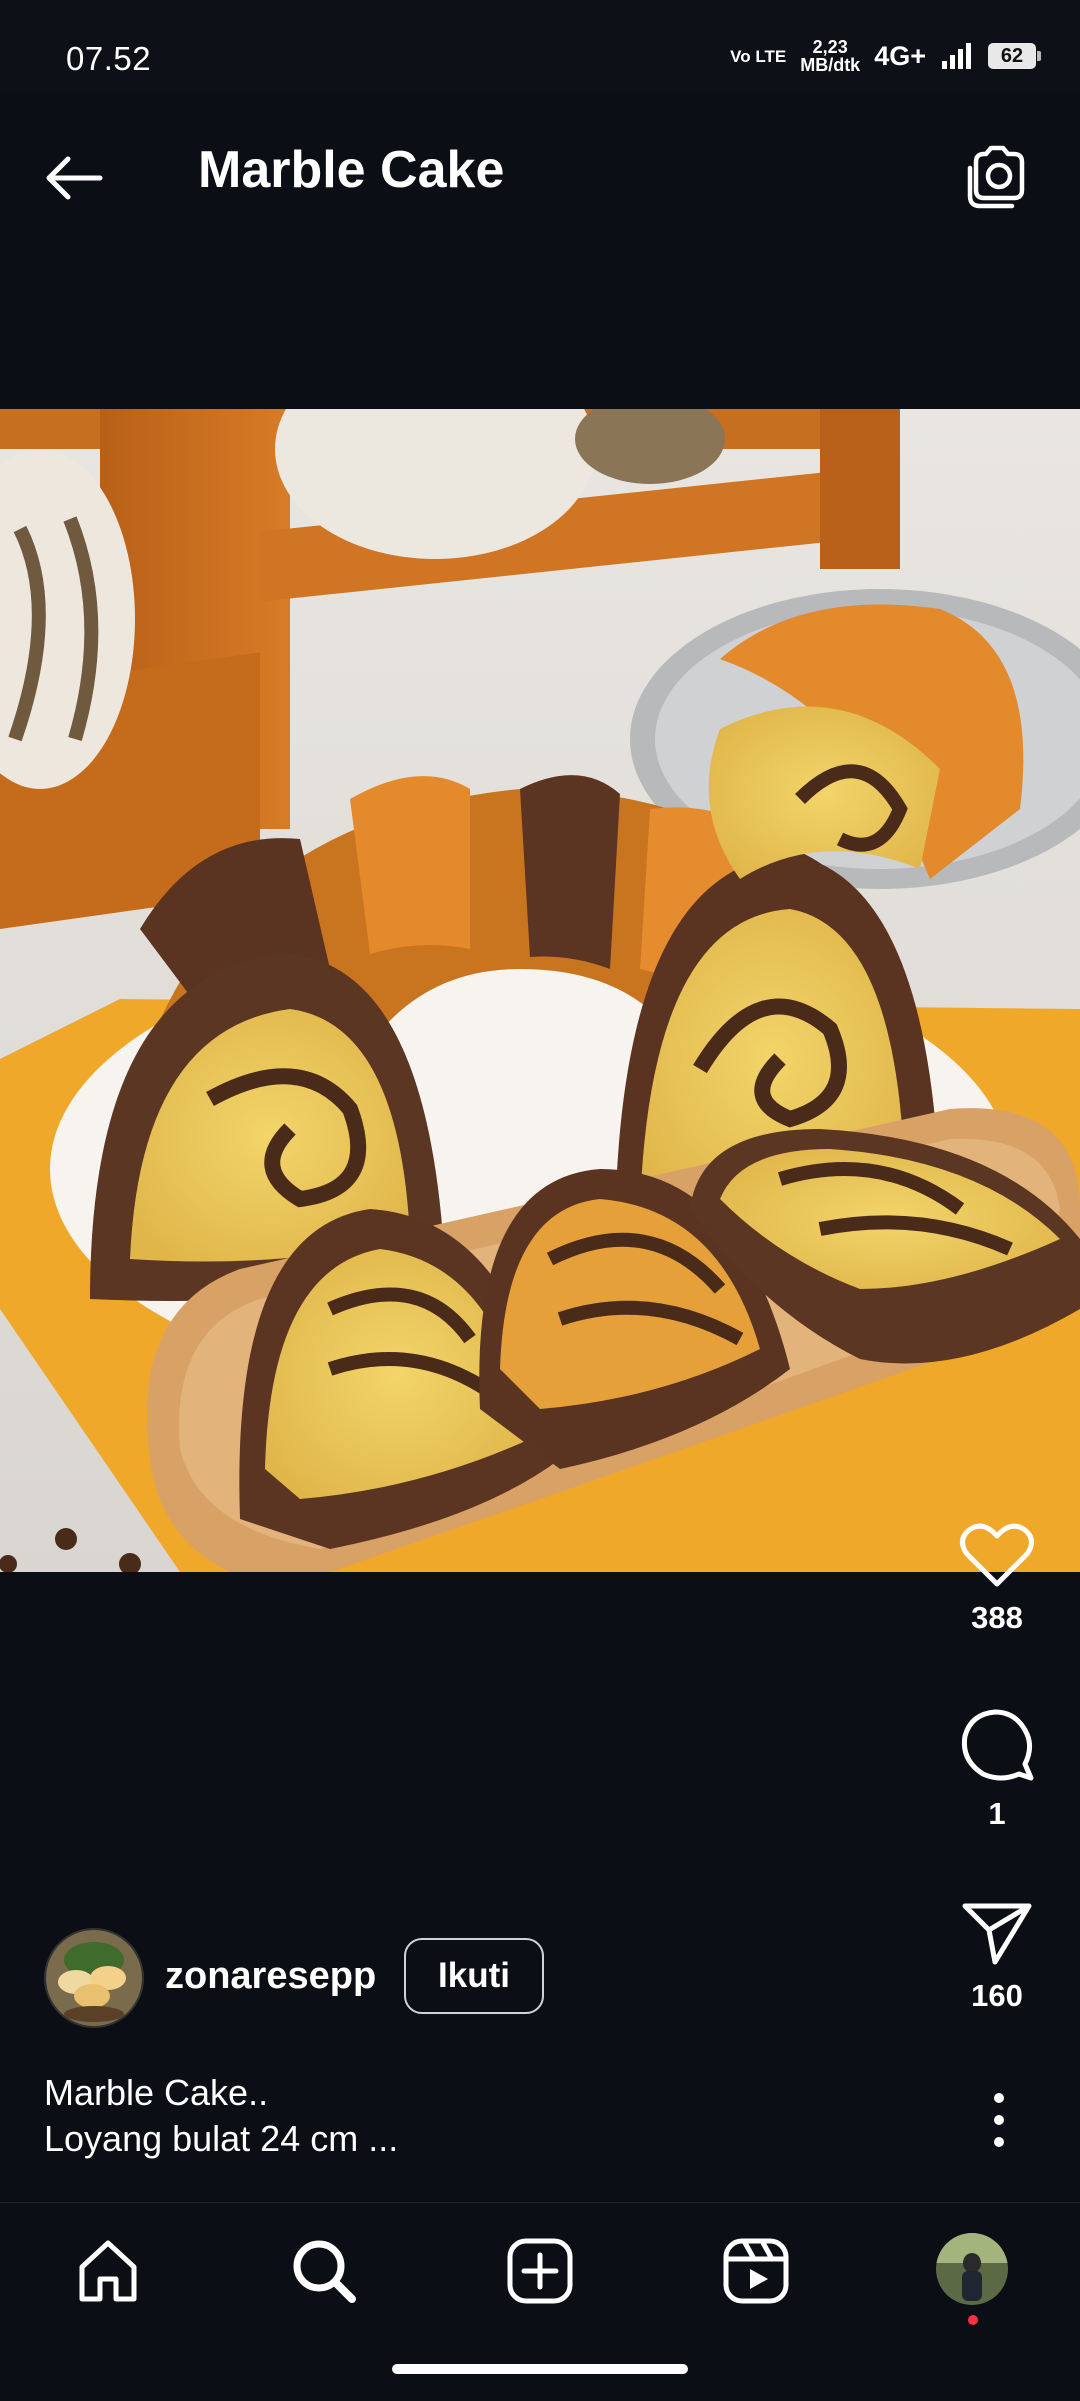  I want to click on share-action: 160, so click(997, 1957).